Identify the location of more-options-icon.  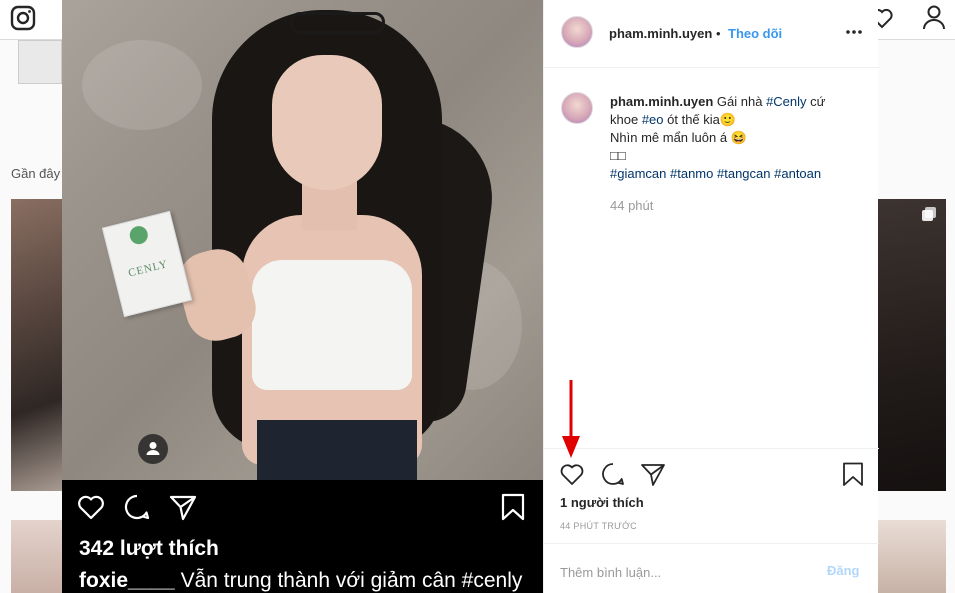
(854, 32).